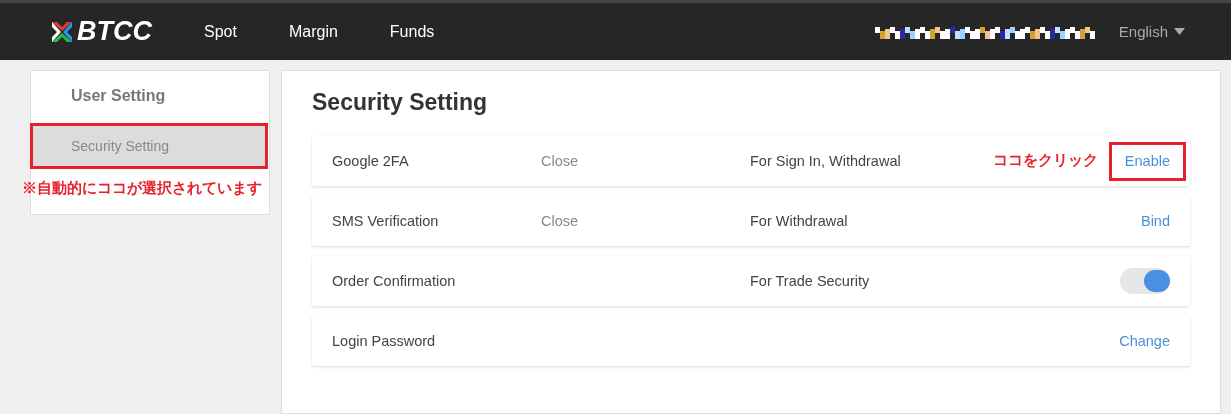 The image size is (1231, 414). I want to click on brand-logo: BTCC, so click(114, 31).